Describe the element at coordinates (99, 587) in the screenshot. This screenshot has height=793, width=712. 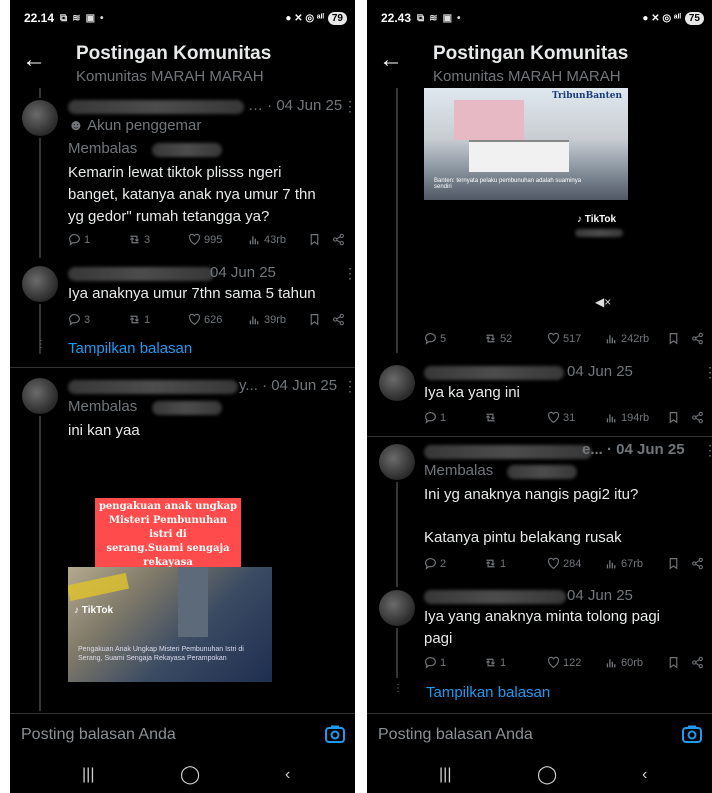
I see `police-tape` at that location.